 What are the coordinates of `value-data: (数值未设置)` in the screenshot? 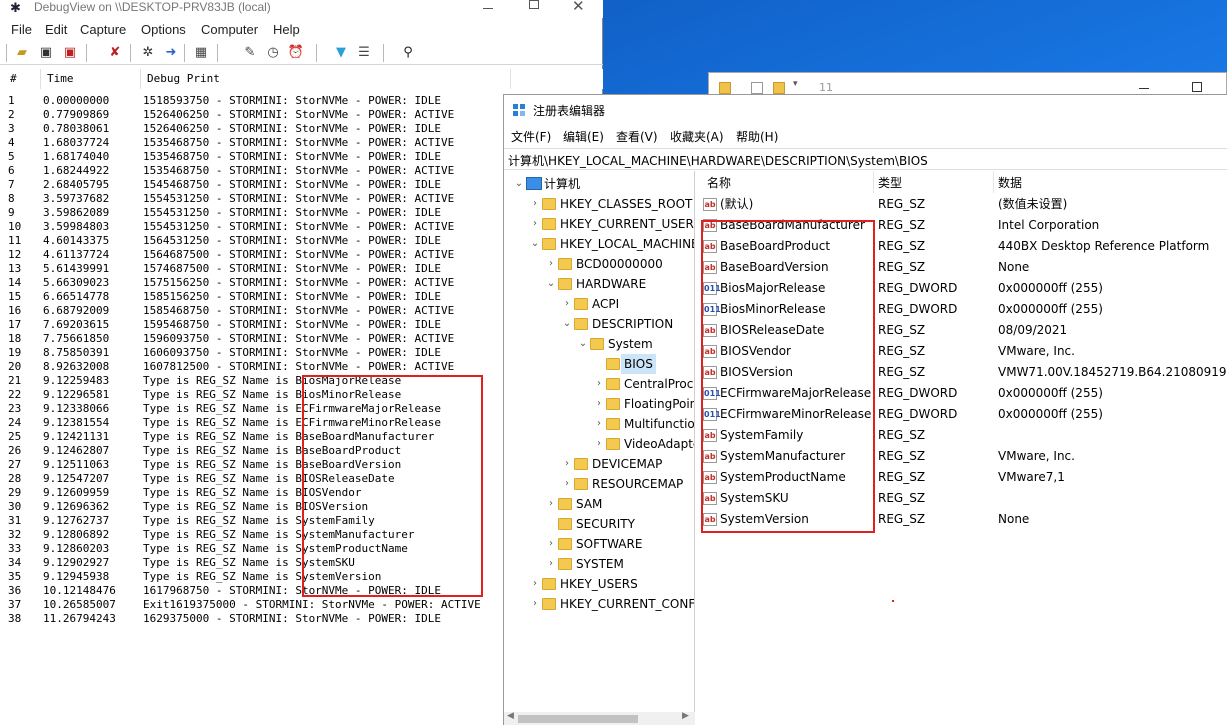 It's located at (1033, 204).